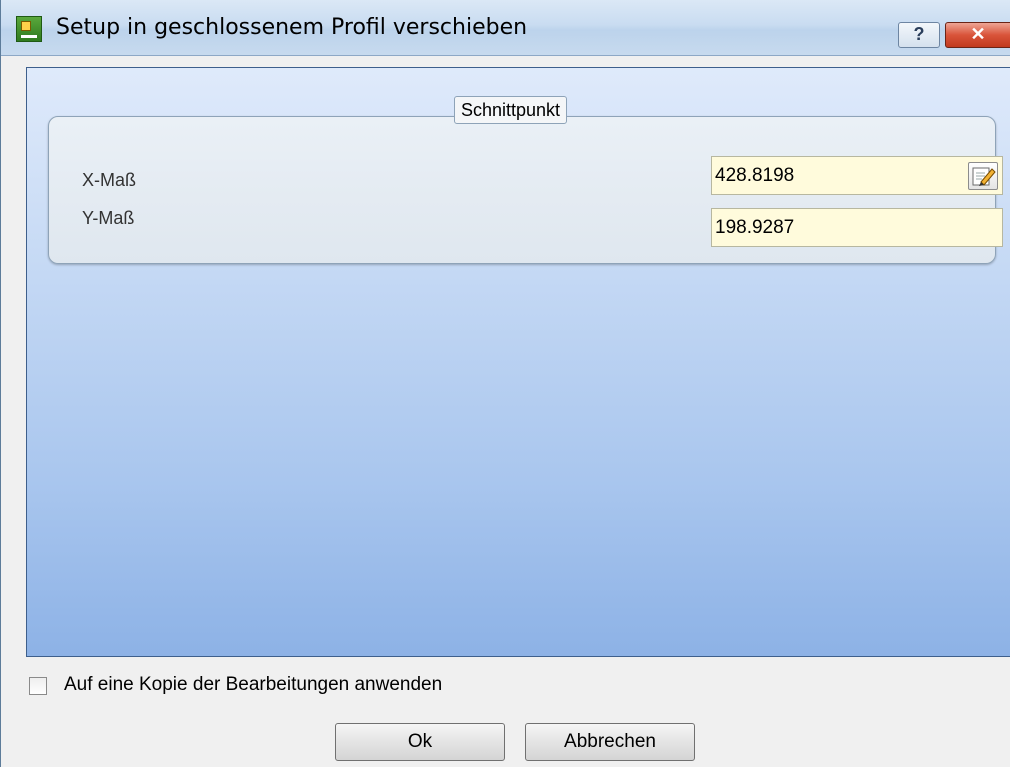 The width and height of the screenshot is (1010, 767). Describe the element at coordinates (755, 175) in the screenshot. I see `x-dimension-value: 428.8198` at that location.